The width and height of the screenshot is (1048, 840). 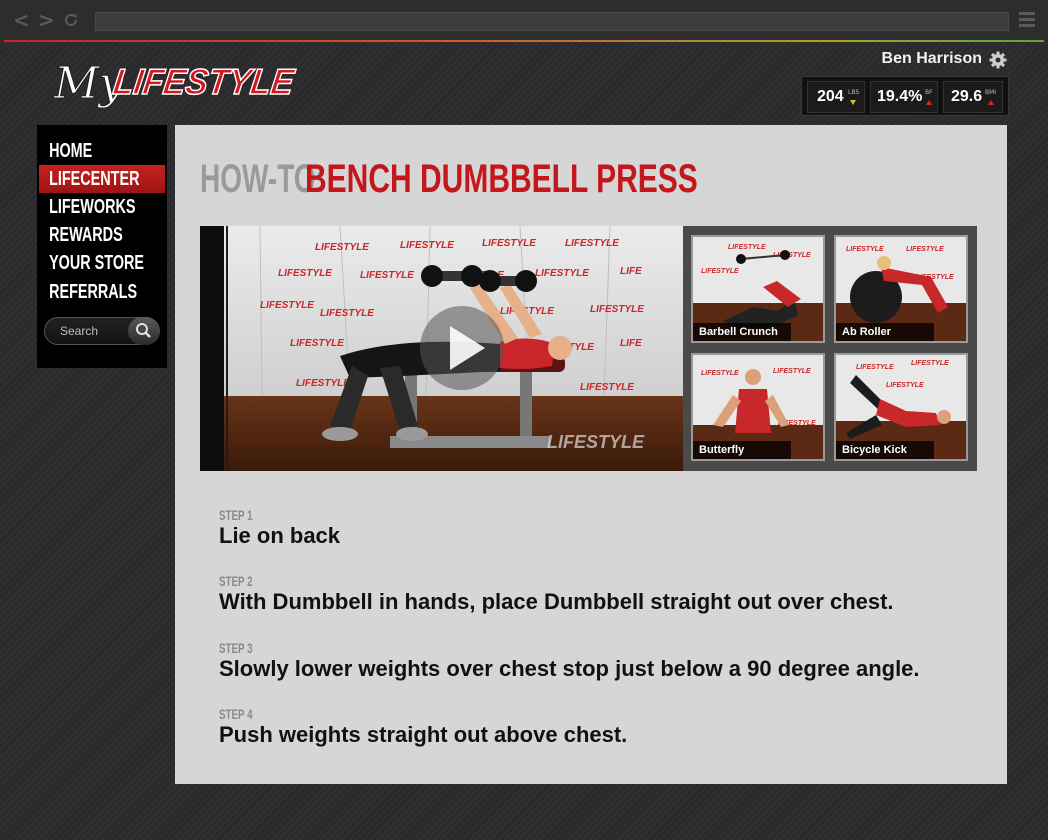 I want to click on bmi-unit: BMI, so click(x=991, y=92).